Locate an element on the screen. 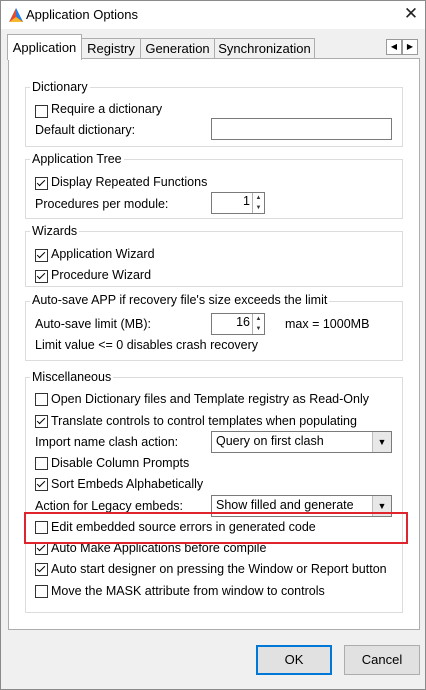 The image size is (426, 690). cancel-button: Cancel is located at coordinates (382, 660).